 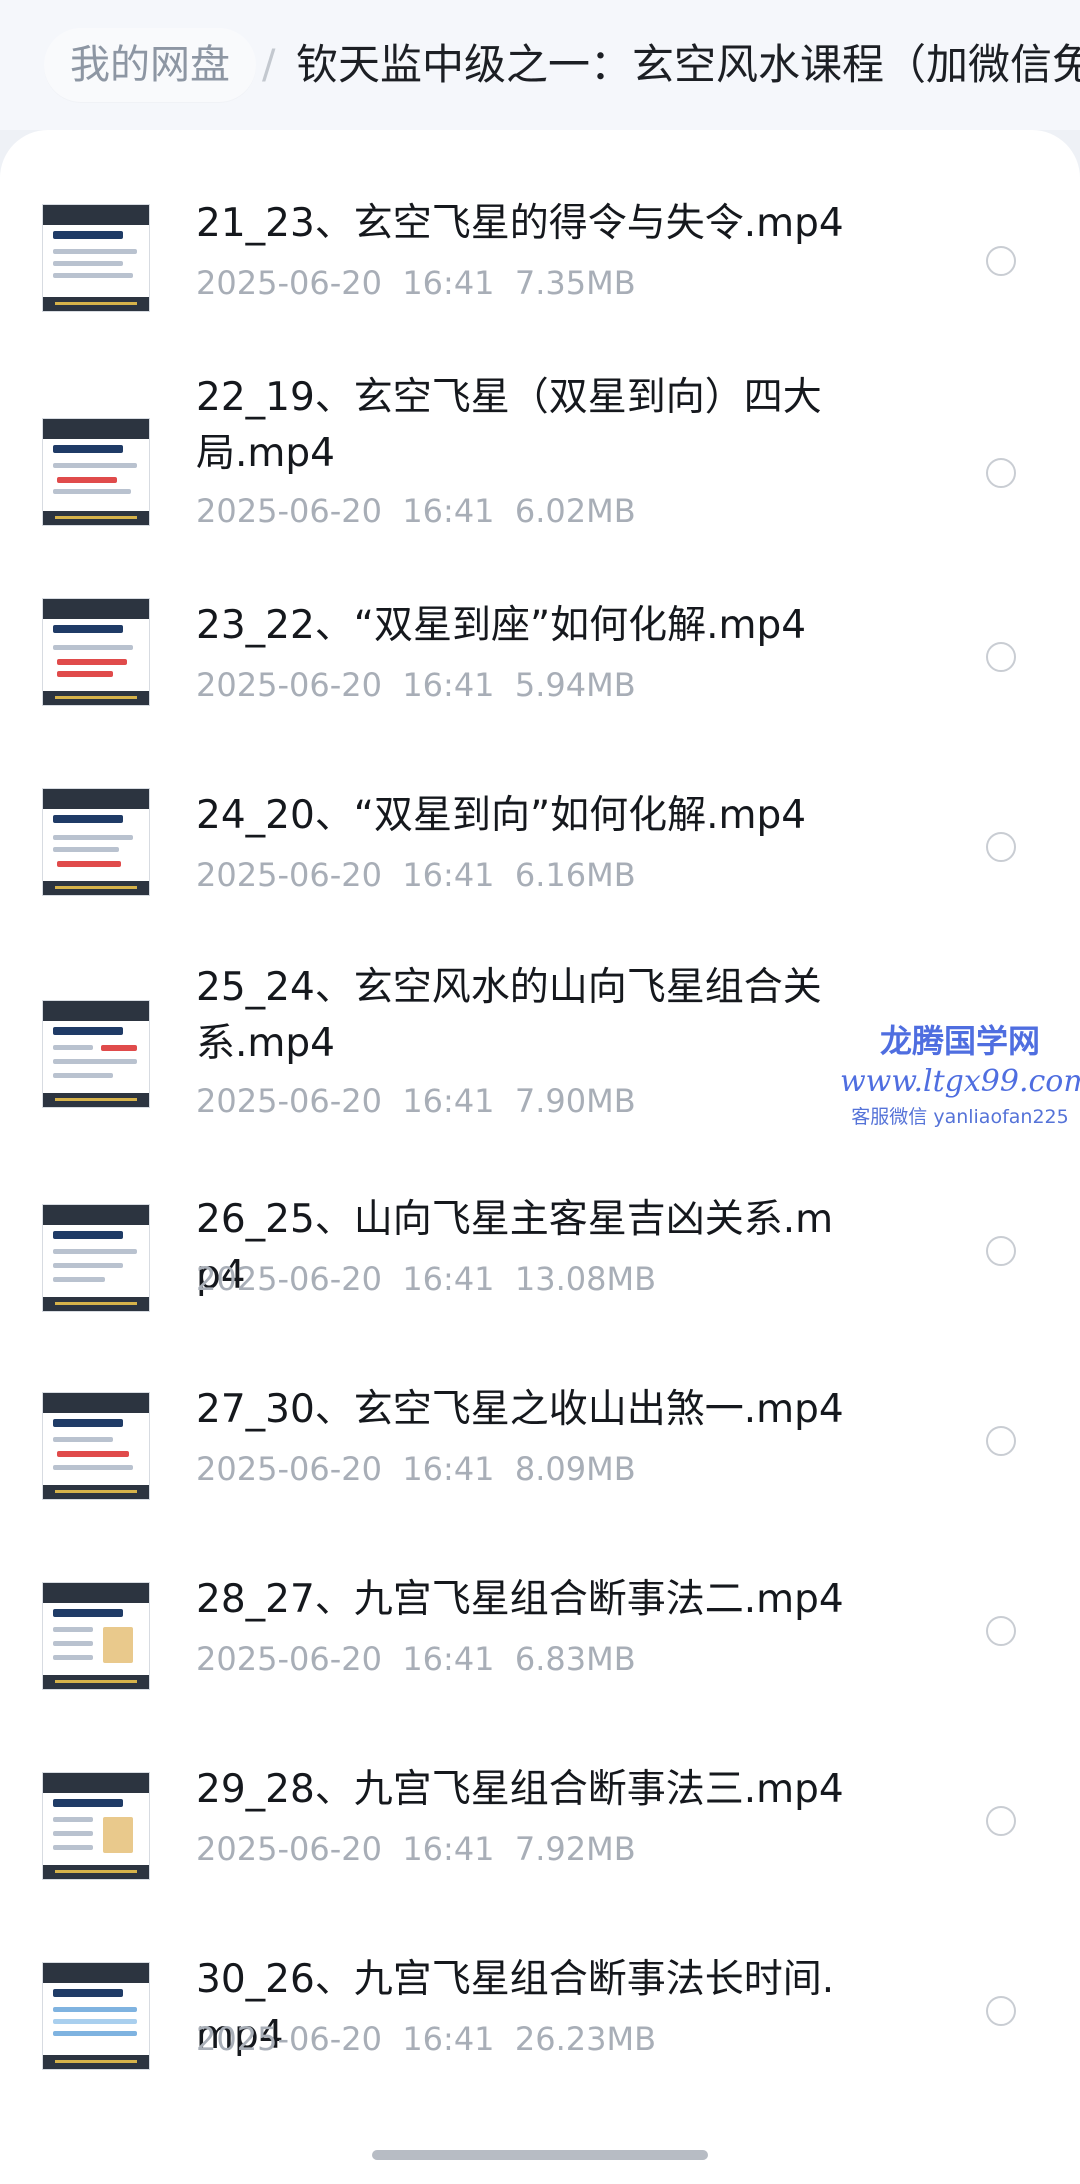 What do you see at coordinates (575, 1849) in the screenshot?
I see `file-size: 7.92MB` at bounding box center [575, 1849].